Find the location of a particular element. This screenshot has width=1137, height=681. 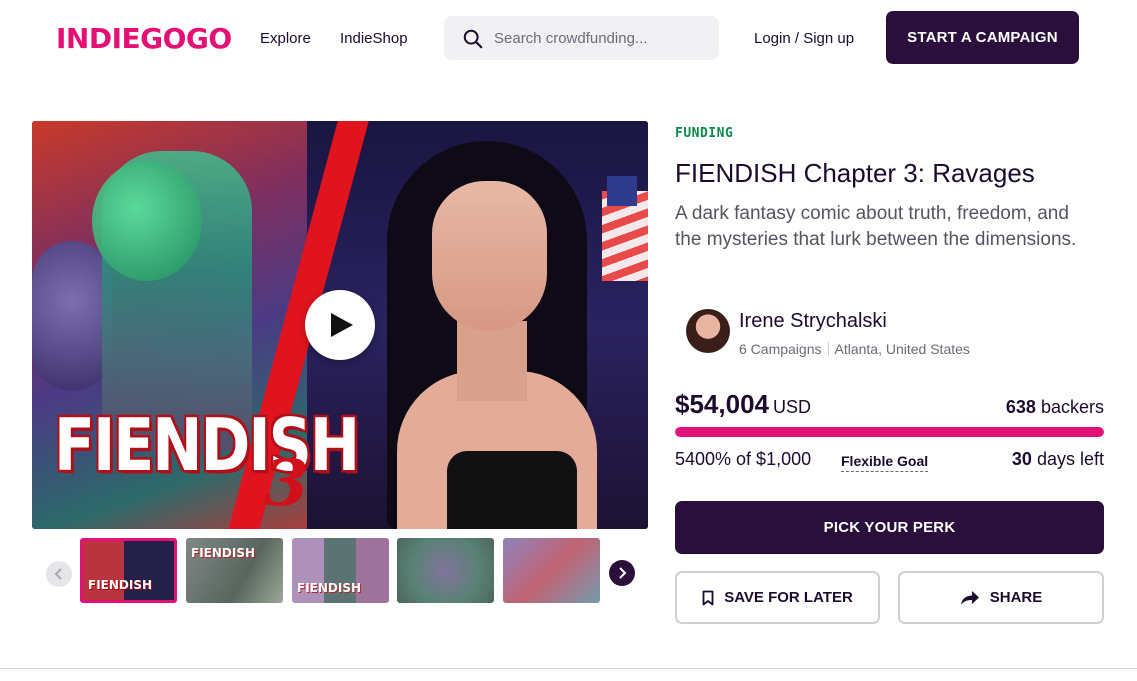

creator-location: Atlanta, United States is located at coordinates (902, 349).